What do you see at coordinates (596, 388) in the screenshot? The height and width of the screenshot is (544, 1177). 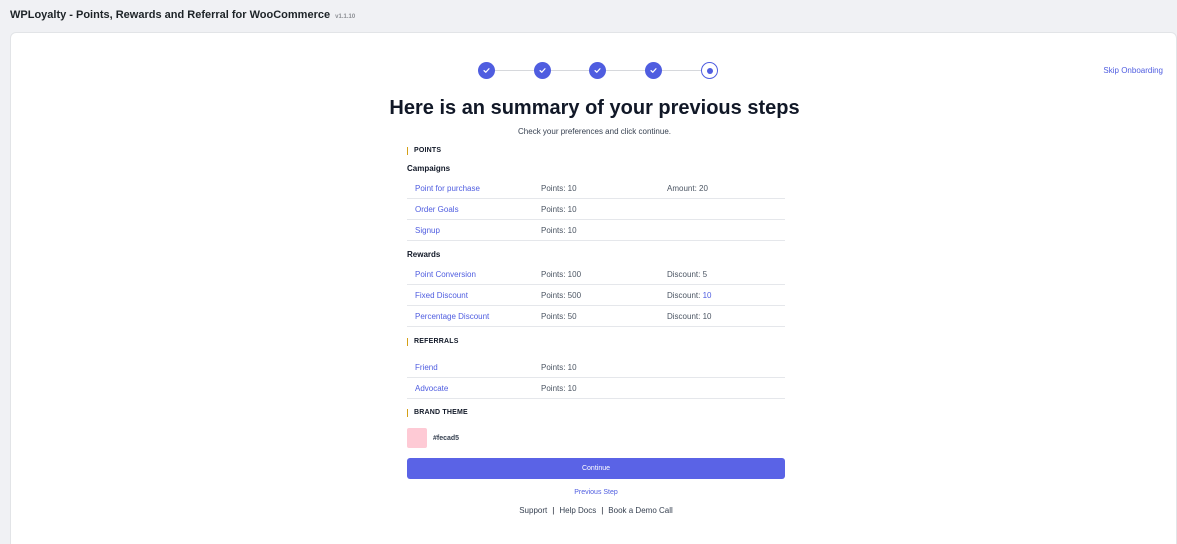 I see `table-row: Advocate Points: 10` at bounding box center [596, 388].